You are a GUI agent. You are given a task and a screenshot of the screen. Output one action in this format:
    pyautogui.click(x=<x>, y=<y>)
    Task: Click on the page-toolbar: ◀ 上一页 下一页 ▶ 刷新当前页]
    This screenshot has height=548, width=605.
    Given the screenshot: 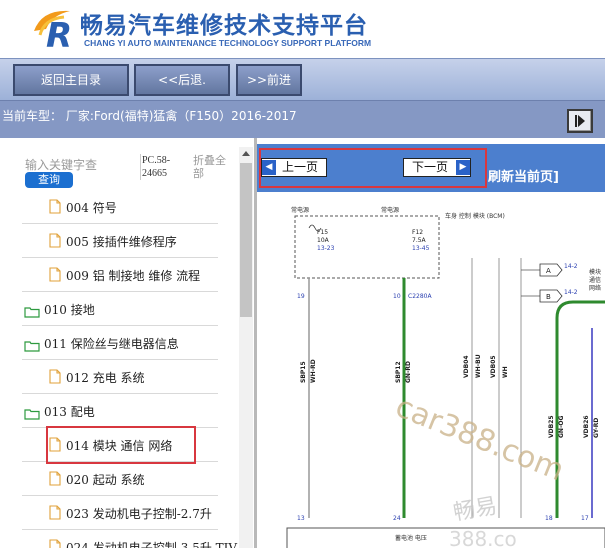 What is the action you would take?
    pyautogui.click(x=431, y=168)
    